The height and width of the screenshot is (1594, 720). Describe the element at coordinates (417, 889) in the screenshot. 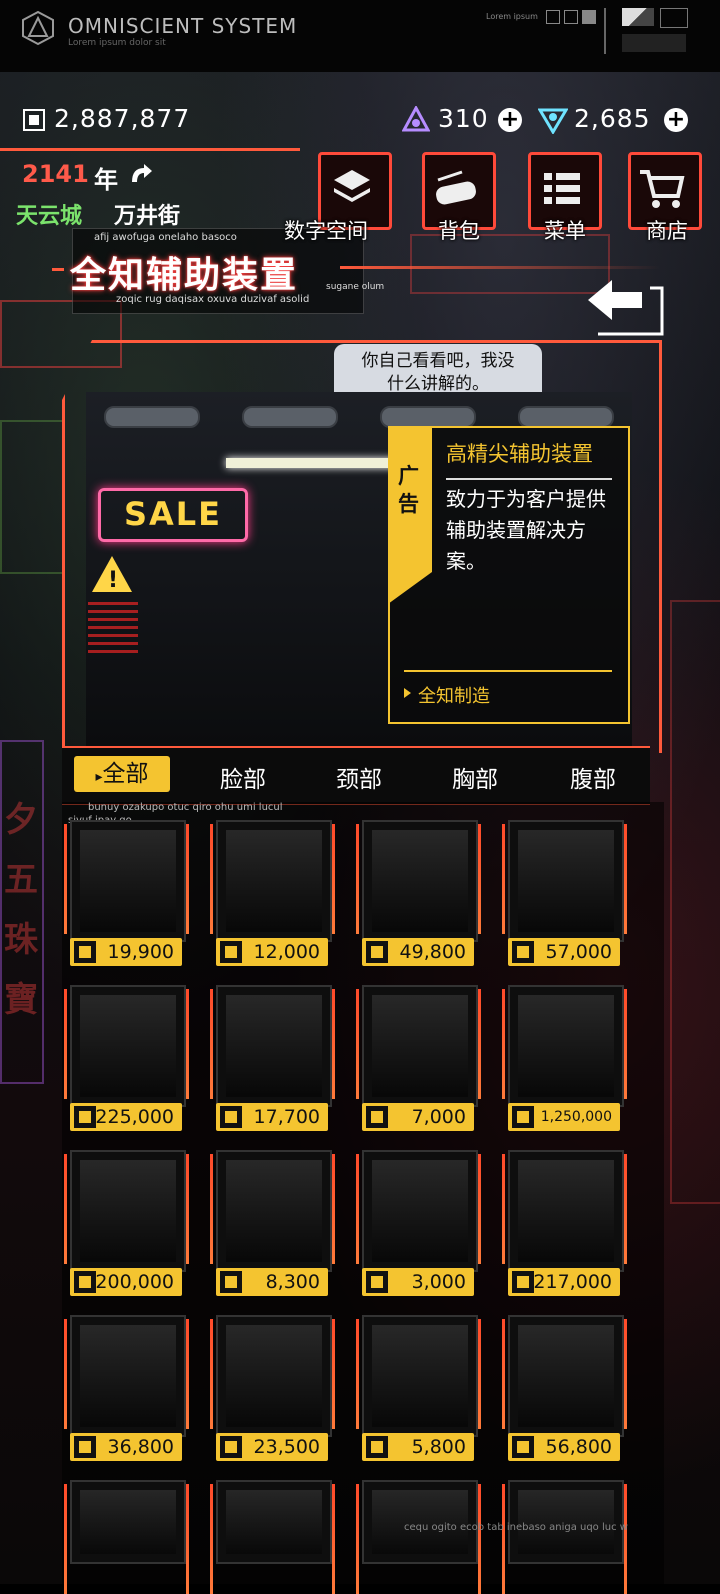

I see `item-slot: 49,800` at that location.